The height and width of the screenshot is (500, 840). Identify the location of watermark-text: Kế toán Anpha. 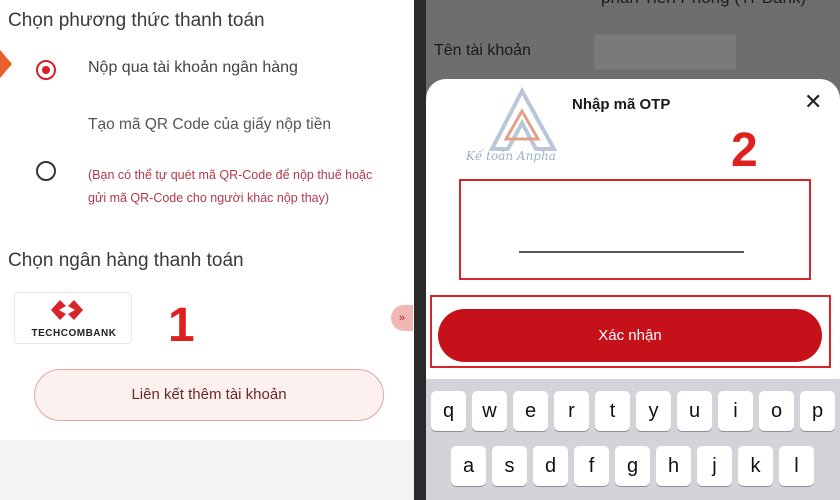
(511, 156).